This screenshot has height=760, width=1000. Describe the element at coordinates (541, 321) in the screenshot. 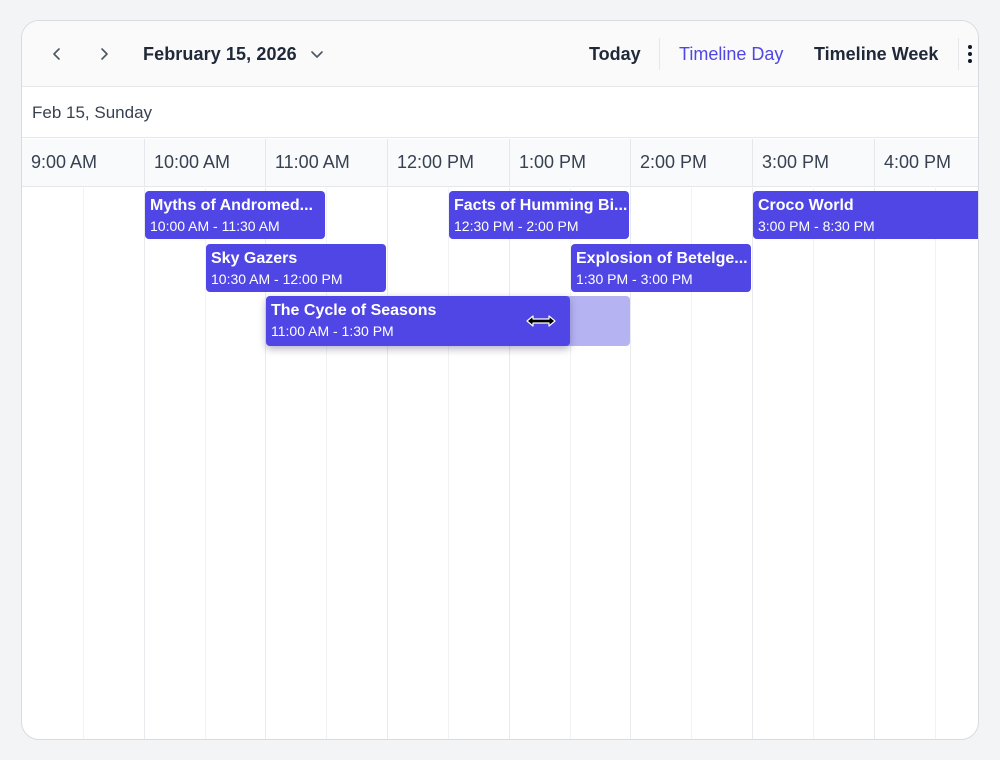

I see `resize-cursor-icon` at that location.